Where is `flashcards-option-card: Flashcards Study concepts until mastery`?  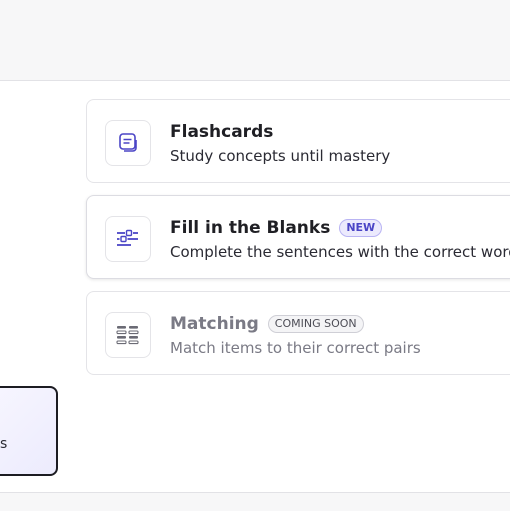
flashcards-option-card: Flashcards Study concepts until mastery is located at coordinates (298, 141).